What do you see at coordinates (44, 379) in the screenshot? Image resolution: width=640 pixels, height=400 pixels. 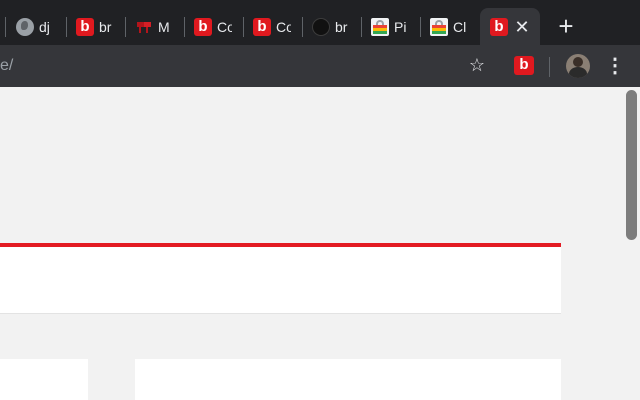 I see `content-card-left` at bounding box center [44, 379].